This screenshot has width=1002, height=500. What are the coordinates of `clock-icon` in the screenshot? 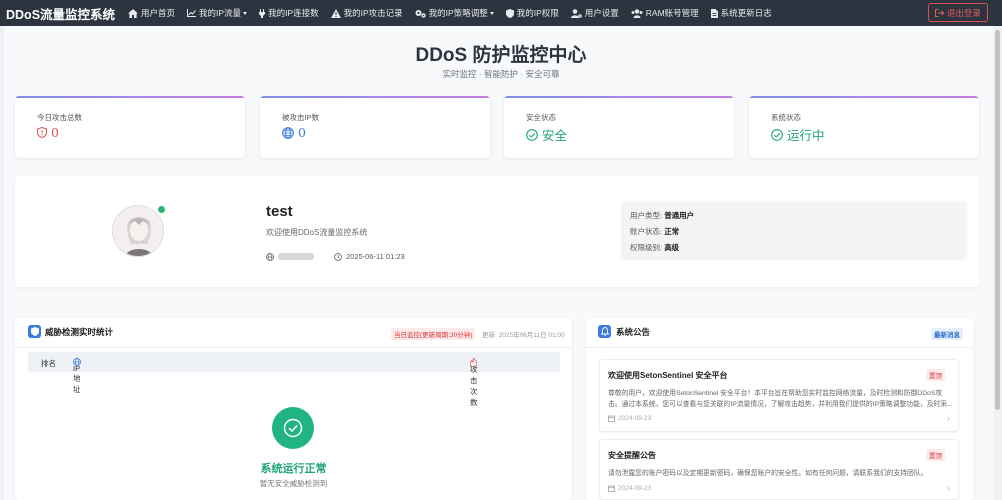 It's located at (338, 256).